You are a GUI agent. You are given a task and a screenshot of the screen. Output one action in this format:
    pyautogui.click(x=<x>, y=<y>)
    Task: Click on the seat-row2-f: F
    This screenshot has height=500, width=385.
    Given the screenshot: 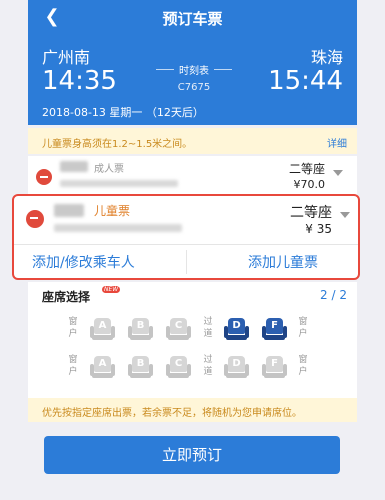 What is the action you would take?
    pyautogui.click(x=274, y=367)
    